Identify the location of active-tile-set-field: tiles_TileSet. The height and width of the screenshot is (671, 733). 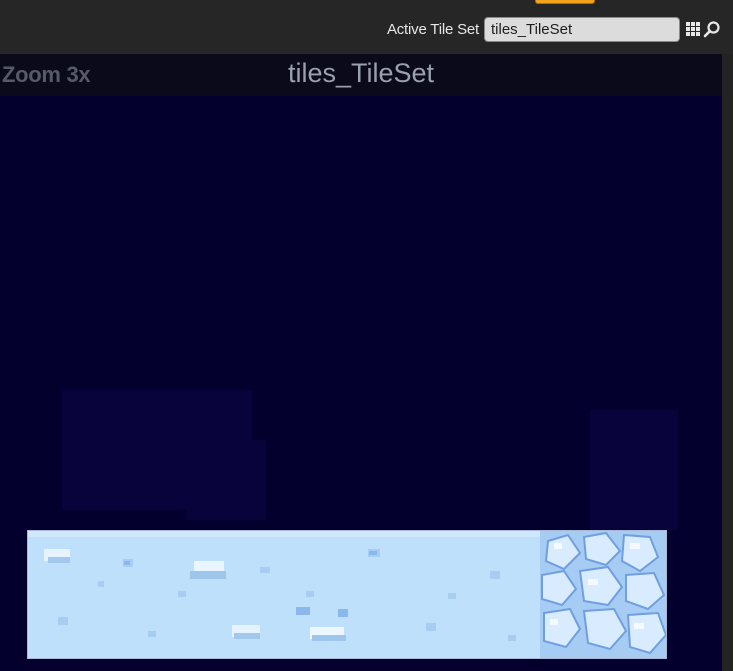
(582, 29).